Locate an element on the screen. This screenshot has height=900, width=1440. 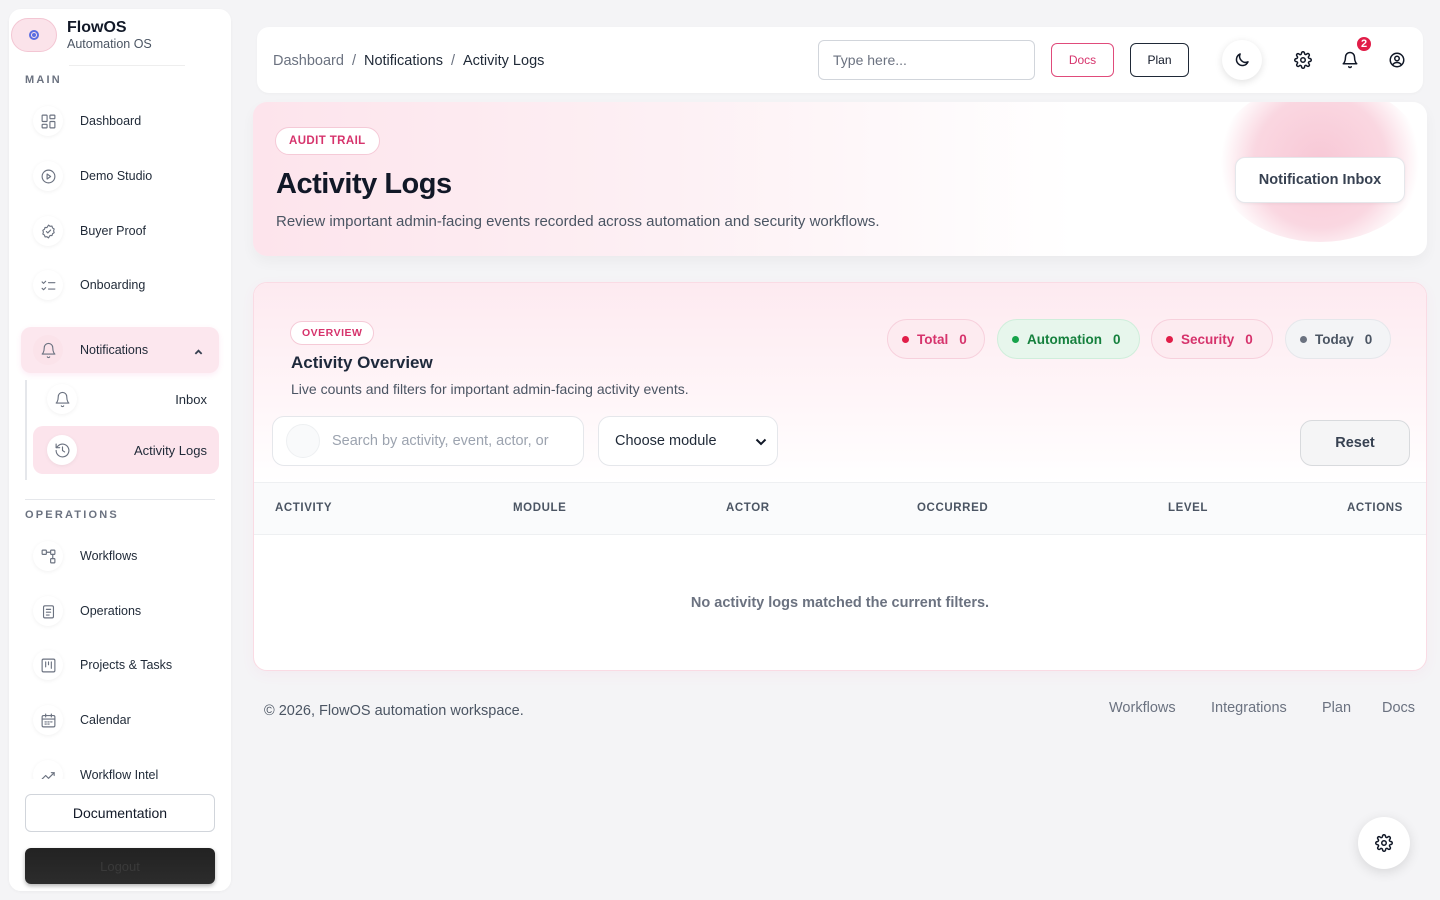
sidebar-item-label: Notifications is located at coordinates (114, 350).